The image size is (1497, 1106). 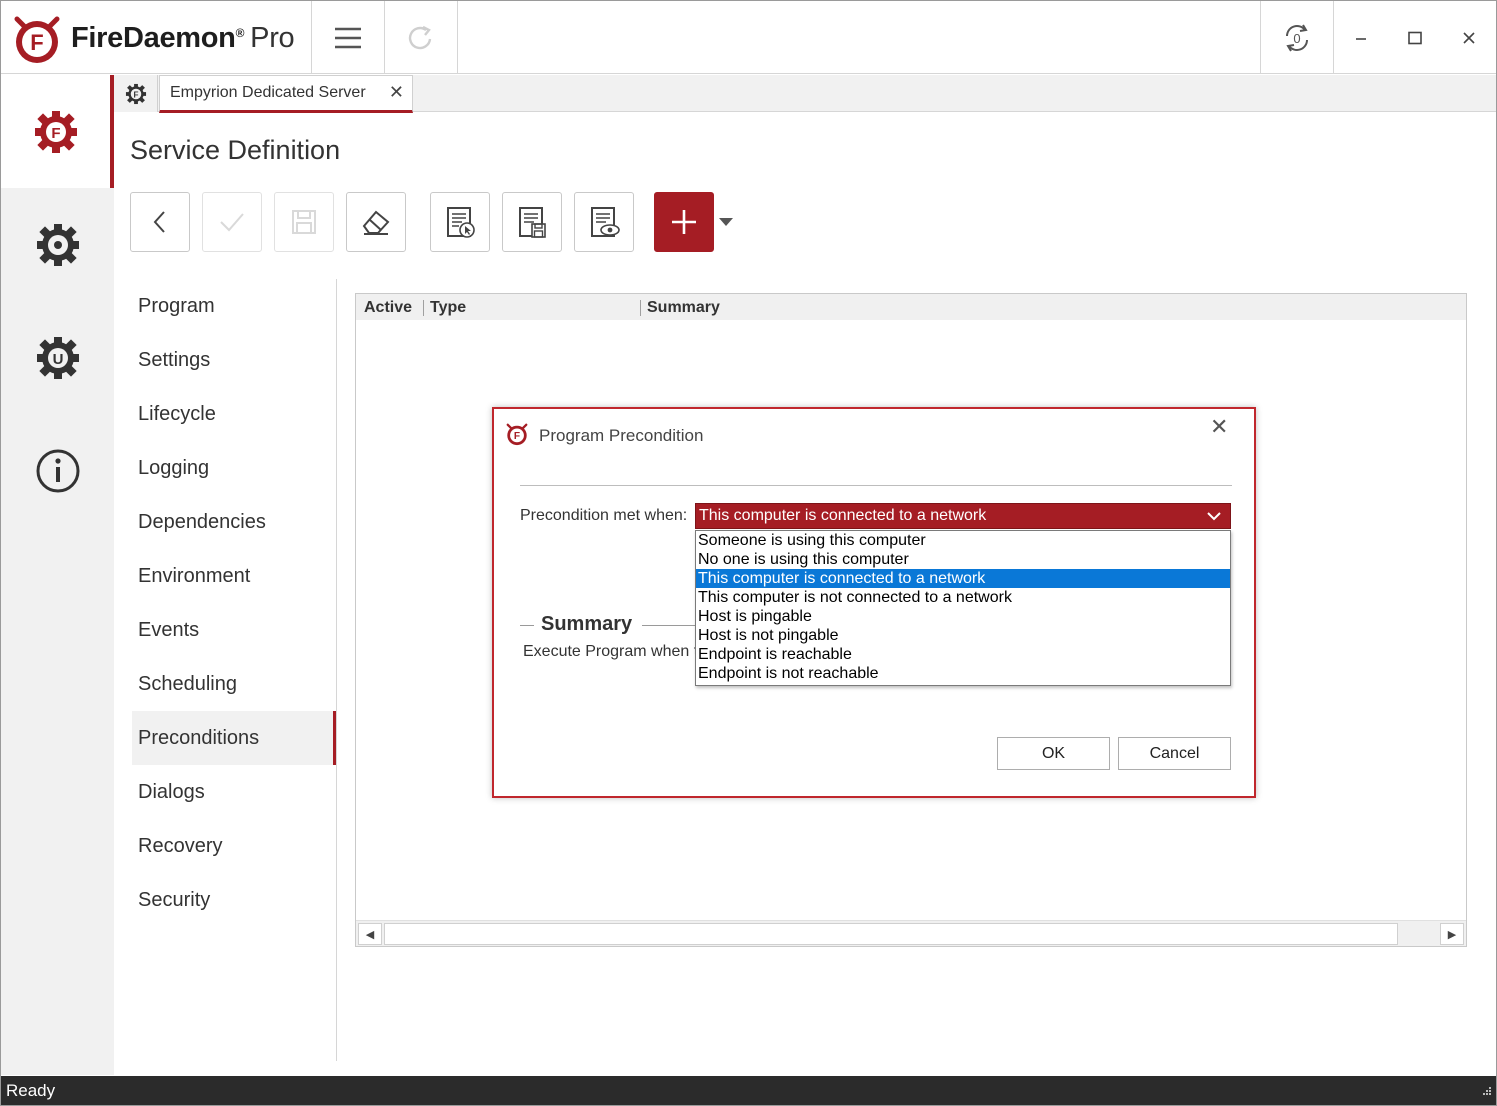 What do you see at coordinates (1174, 753) in the screenshot?
I see `cancel-button: Cancel` at bounding box center [1174, 753].